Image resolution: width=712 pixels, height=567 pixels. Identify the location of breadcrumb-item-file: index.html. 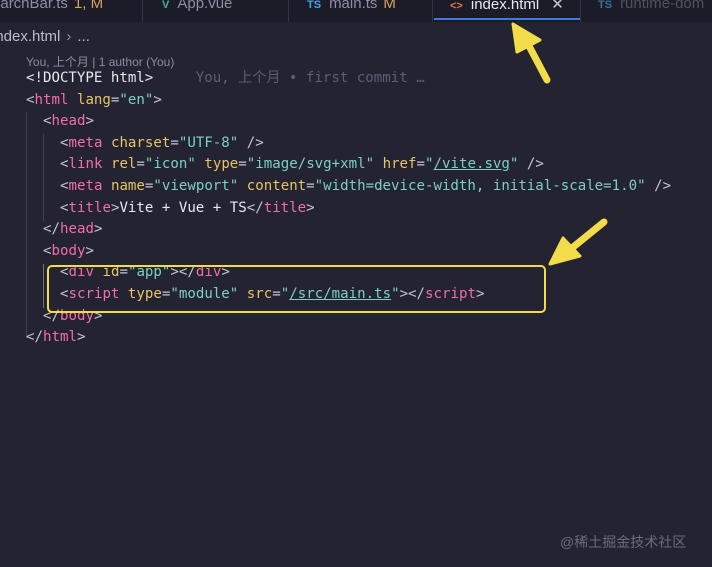
(30, 36).